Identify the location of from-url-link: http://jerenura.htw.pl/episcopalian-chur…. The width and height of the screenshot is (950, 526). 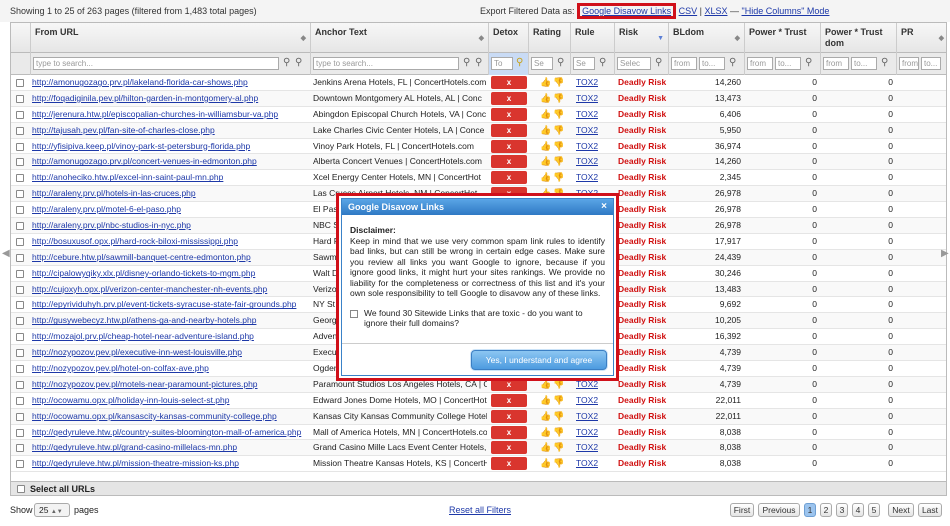
(170, 115).